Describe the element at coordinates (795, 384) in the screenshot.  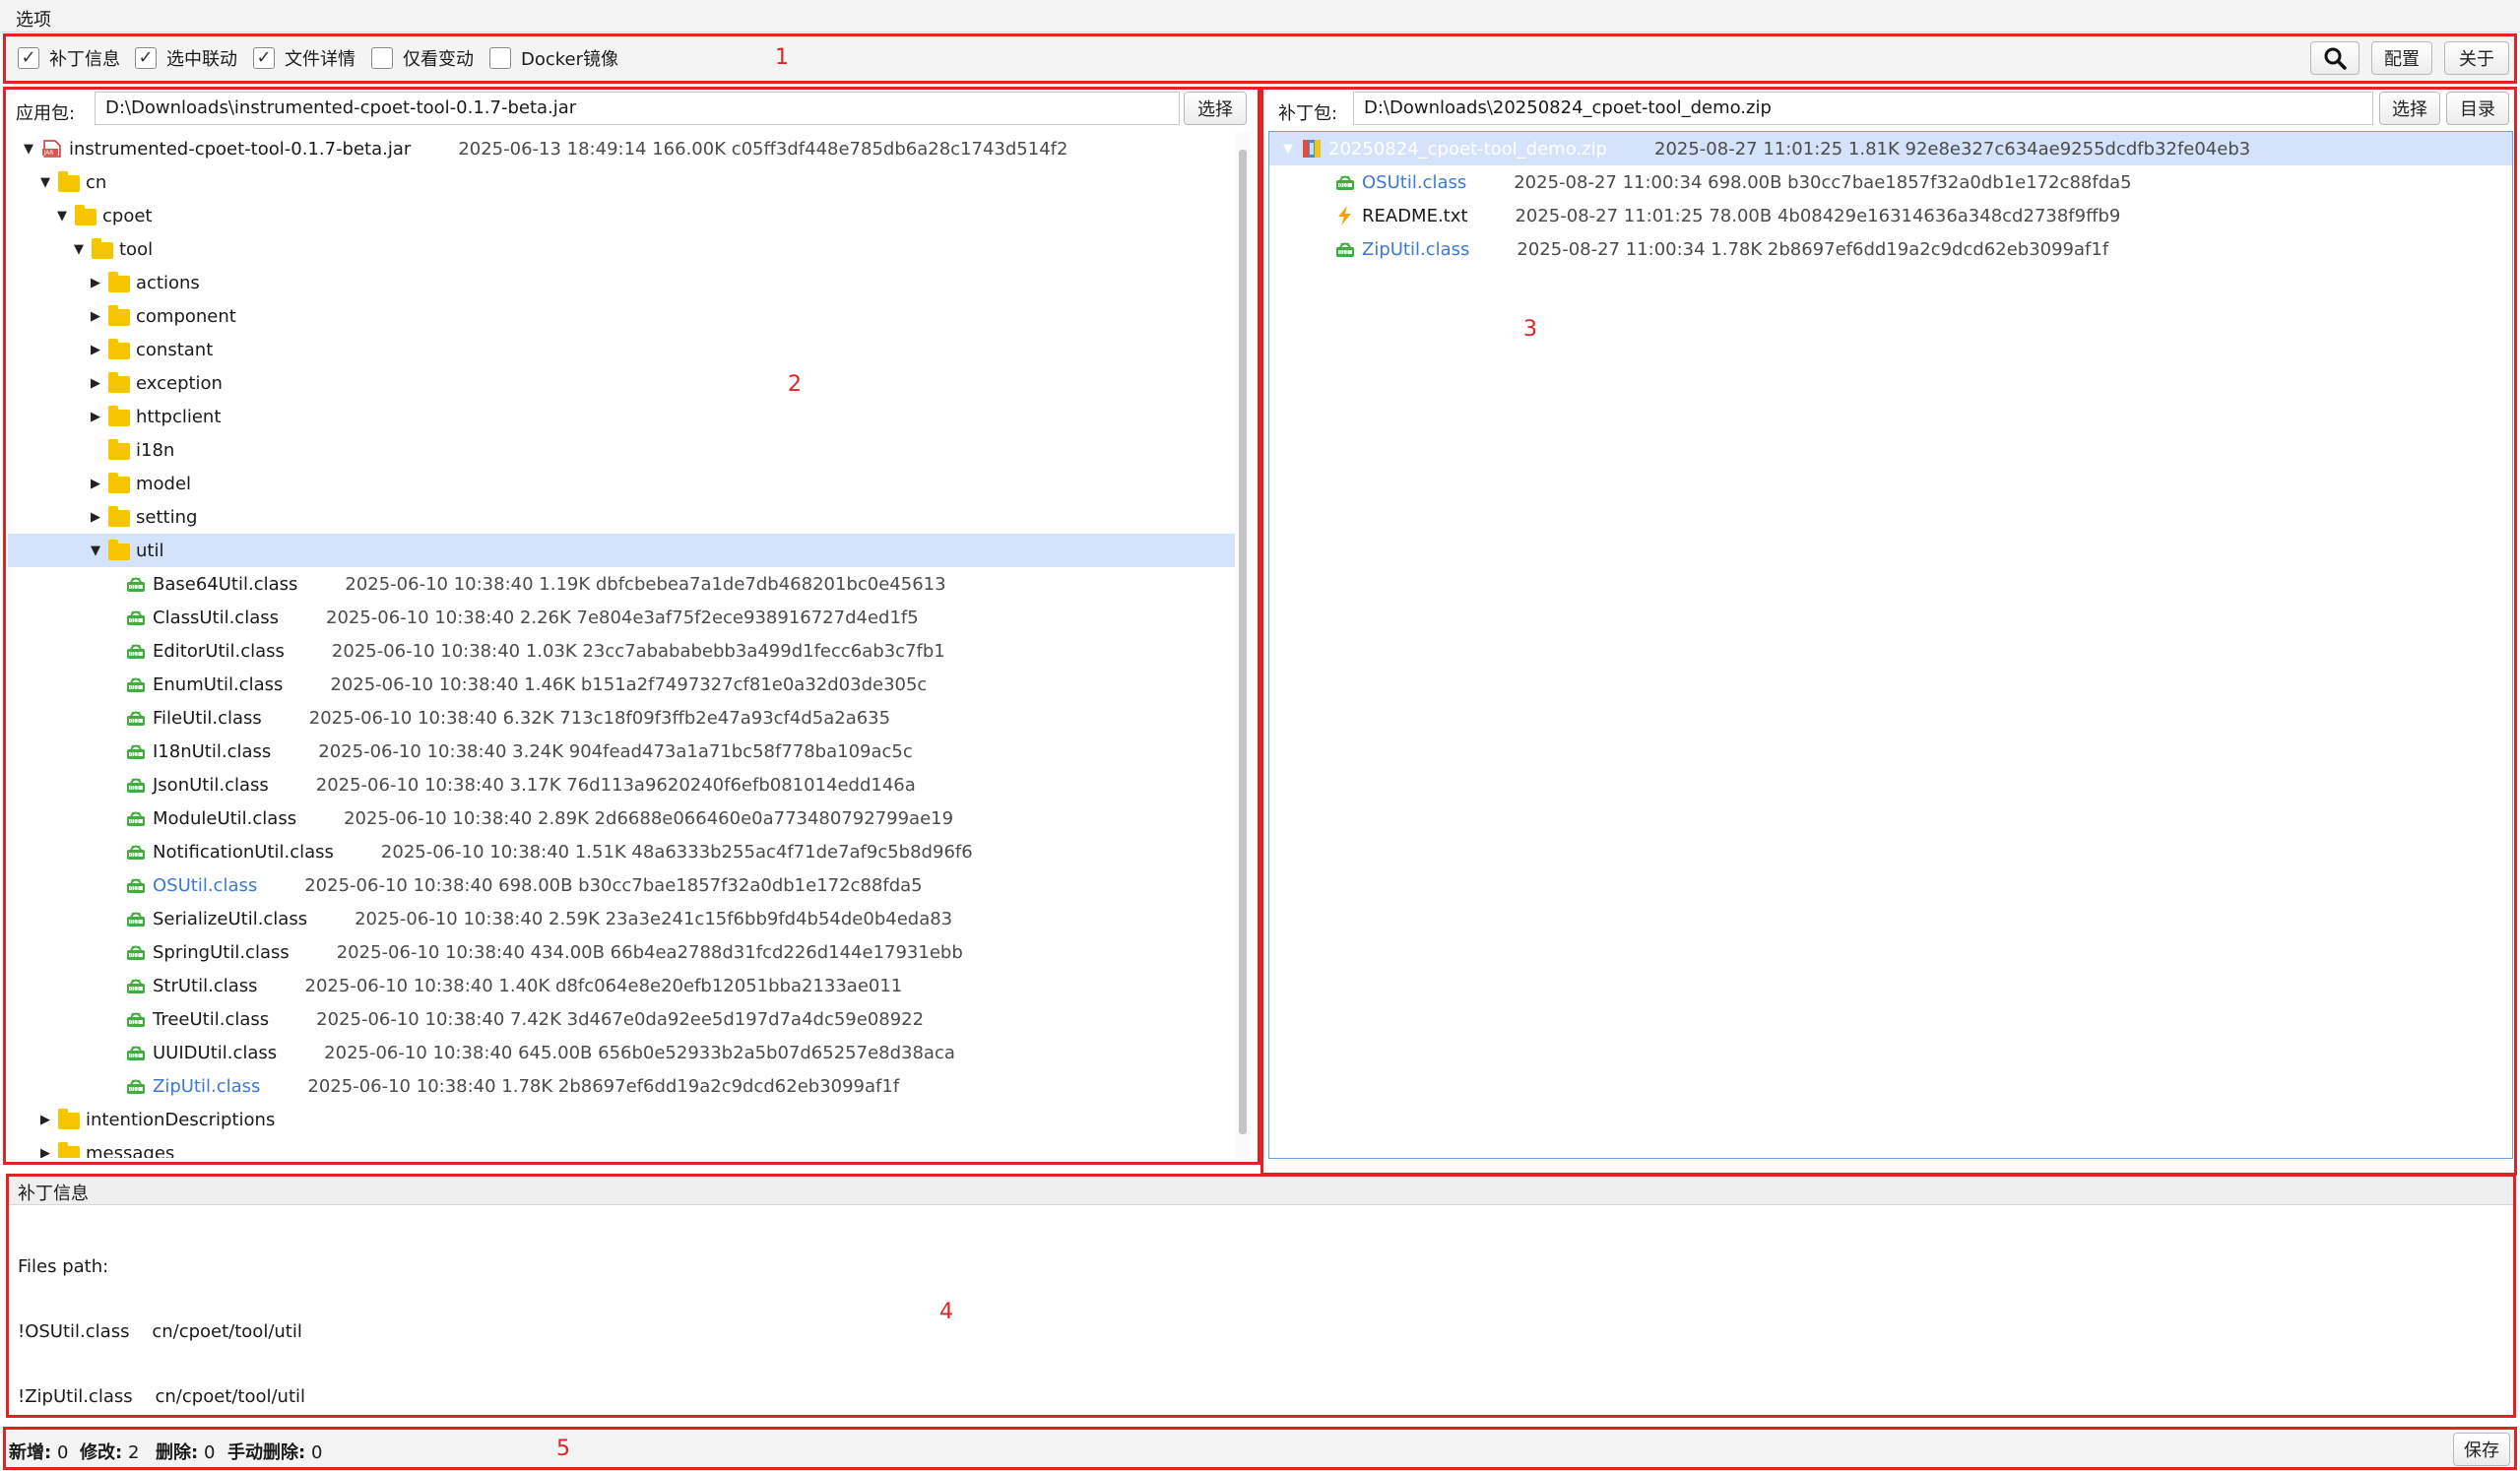
I see `annotation-number: 2` at that location.